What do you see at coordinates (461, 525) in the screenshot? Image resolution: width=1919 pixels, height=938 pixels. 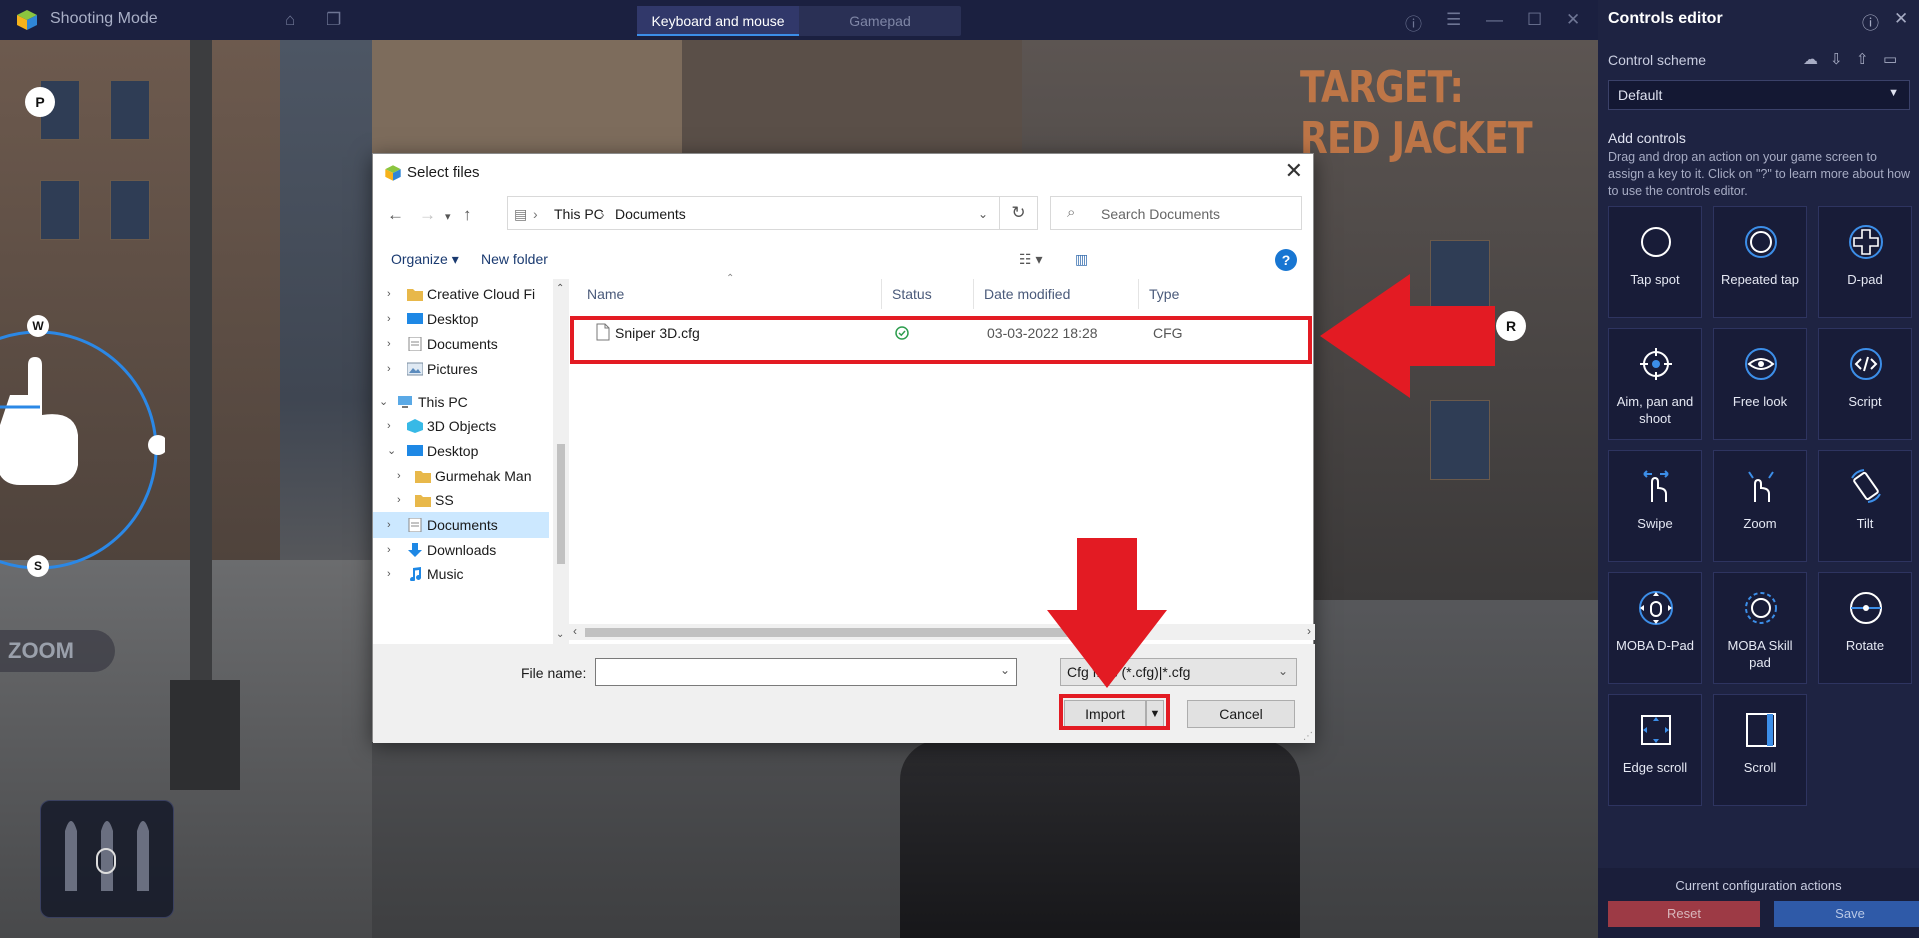 I see `tree-item-documents-selected: › Documents` at bounding box center [461, 525].